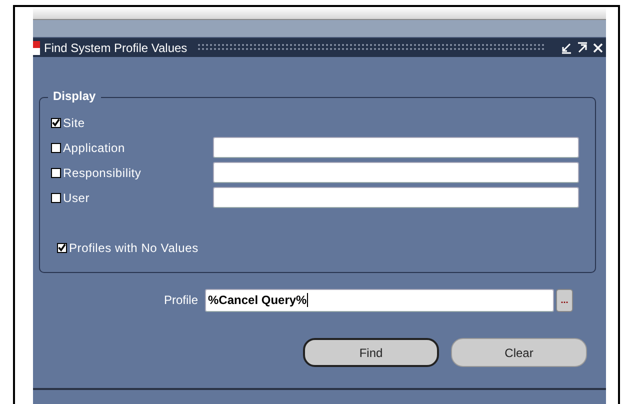 Image resolution: width=626 pixels, height=404 pixels. Describe the element at coordinates (519, 352) in the screenshot. I see `clear-button: Clear` at that location.